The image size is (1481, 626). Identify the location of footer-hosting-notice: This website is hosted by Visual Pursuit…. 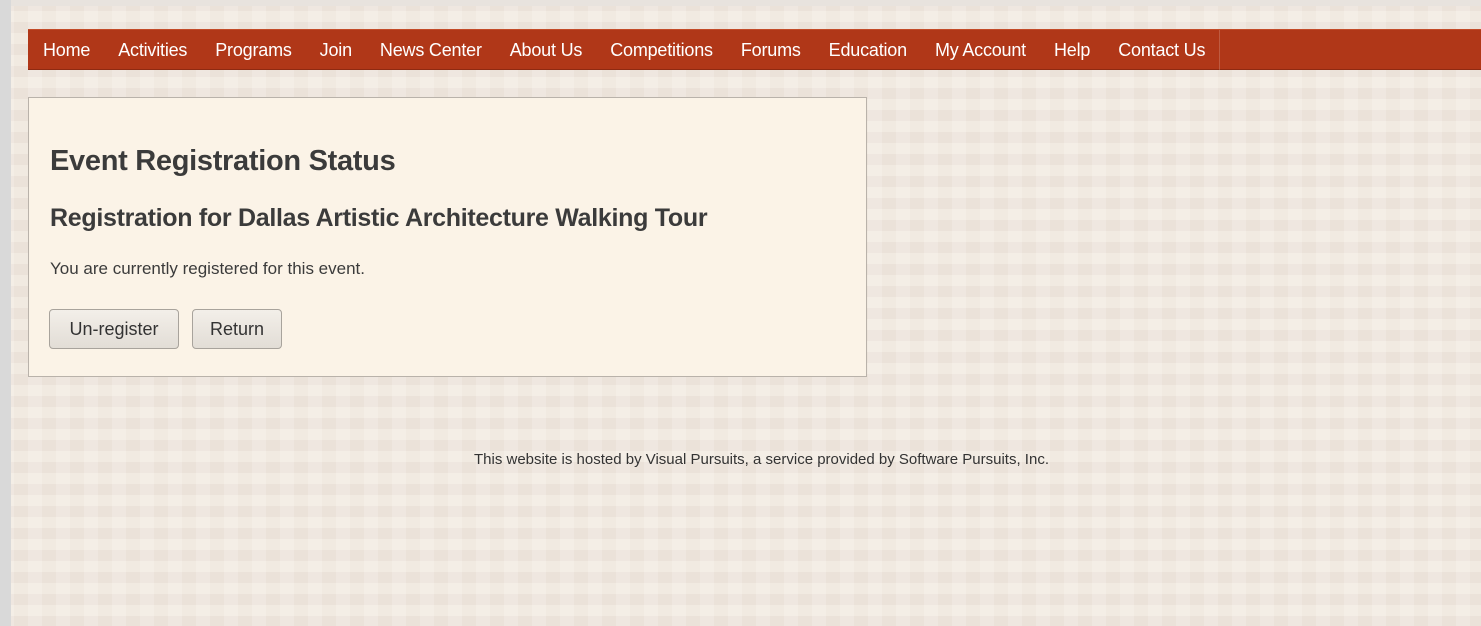
(761, 459).